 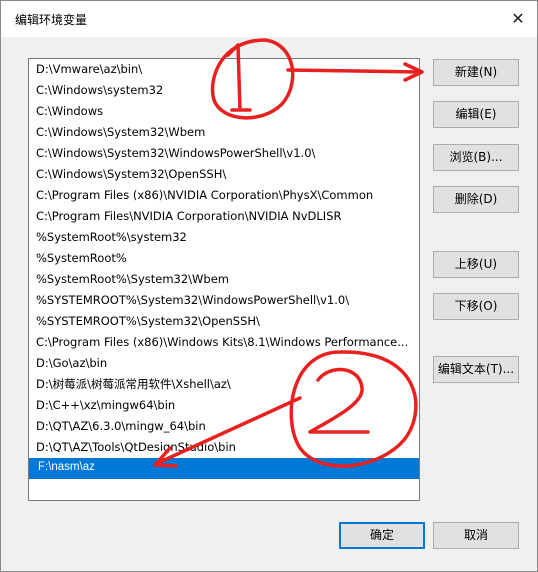 I want to click on close-icon: ✕, so click(x=518, y=19).